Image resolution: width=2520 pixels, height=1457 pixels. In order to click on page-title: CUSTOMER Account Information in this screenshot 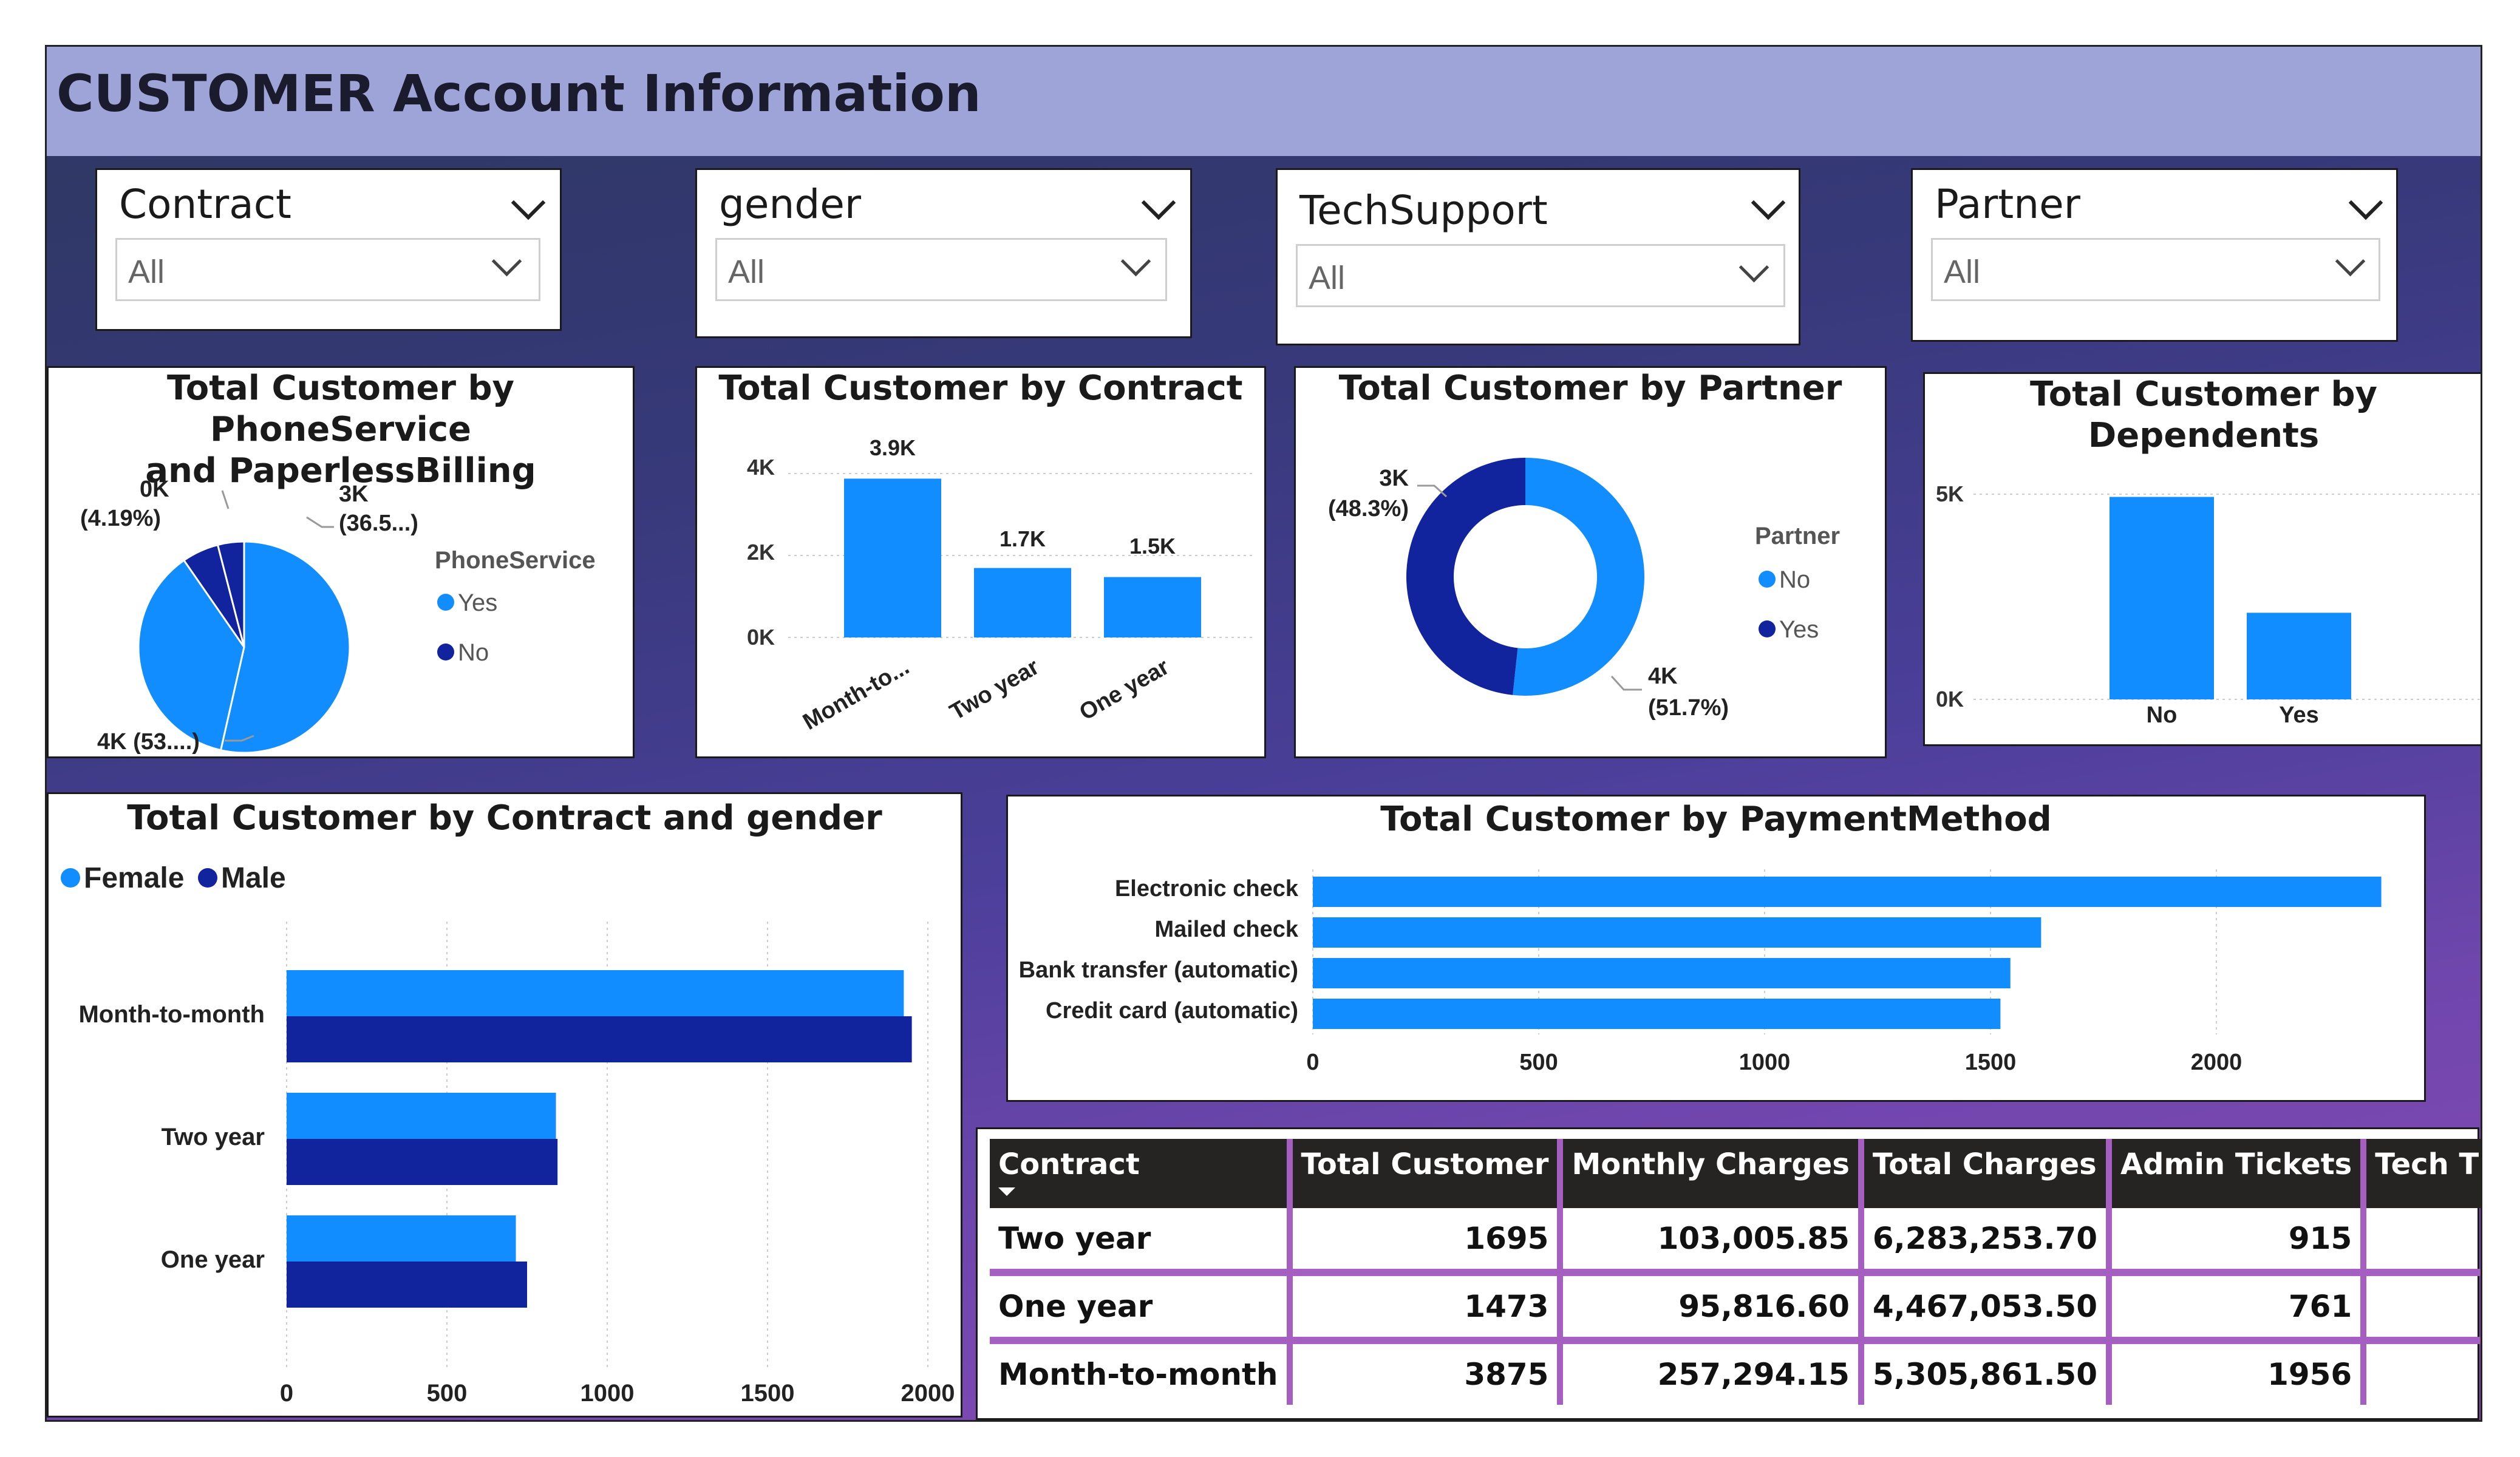, I will do `click(518, 93)`.